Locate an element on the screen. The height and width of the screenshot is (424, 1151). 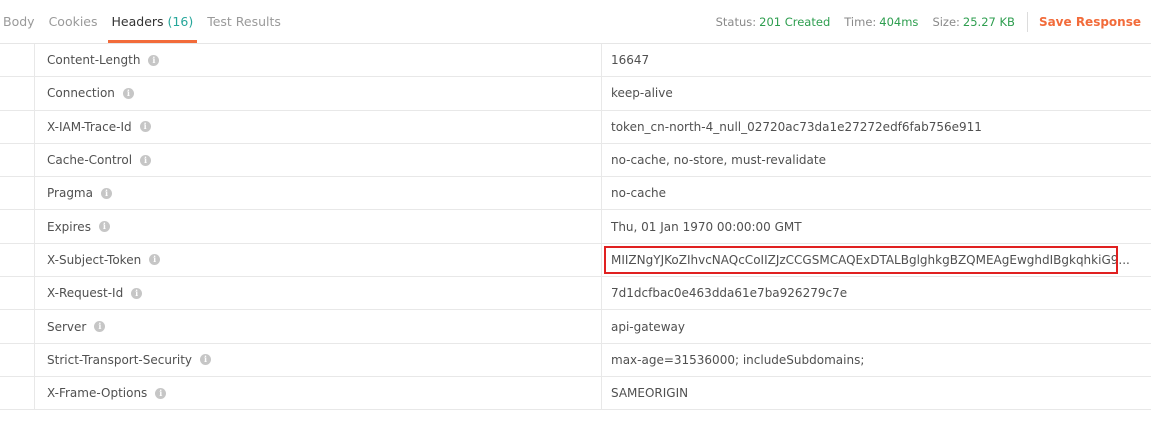
header-key: Expires is located at coordinates (69, 226).